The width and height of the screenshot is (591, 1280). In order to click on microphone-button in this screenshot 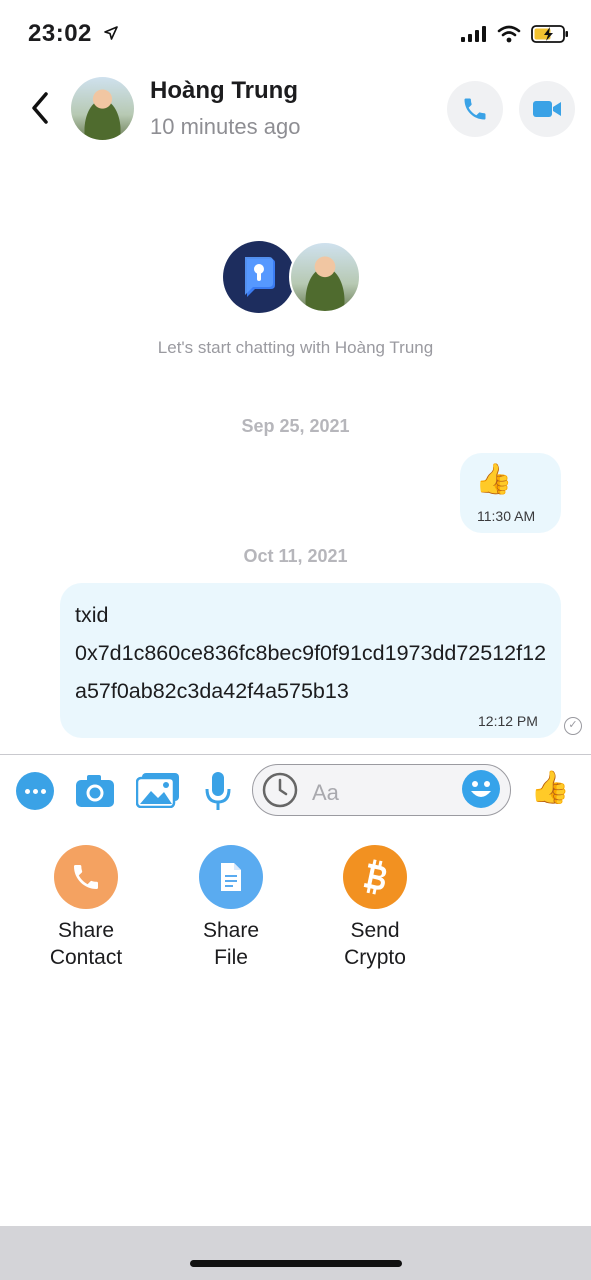, I will do `click(218, 791)`.